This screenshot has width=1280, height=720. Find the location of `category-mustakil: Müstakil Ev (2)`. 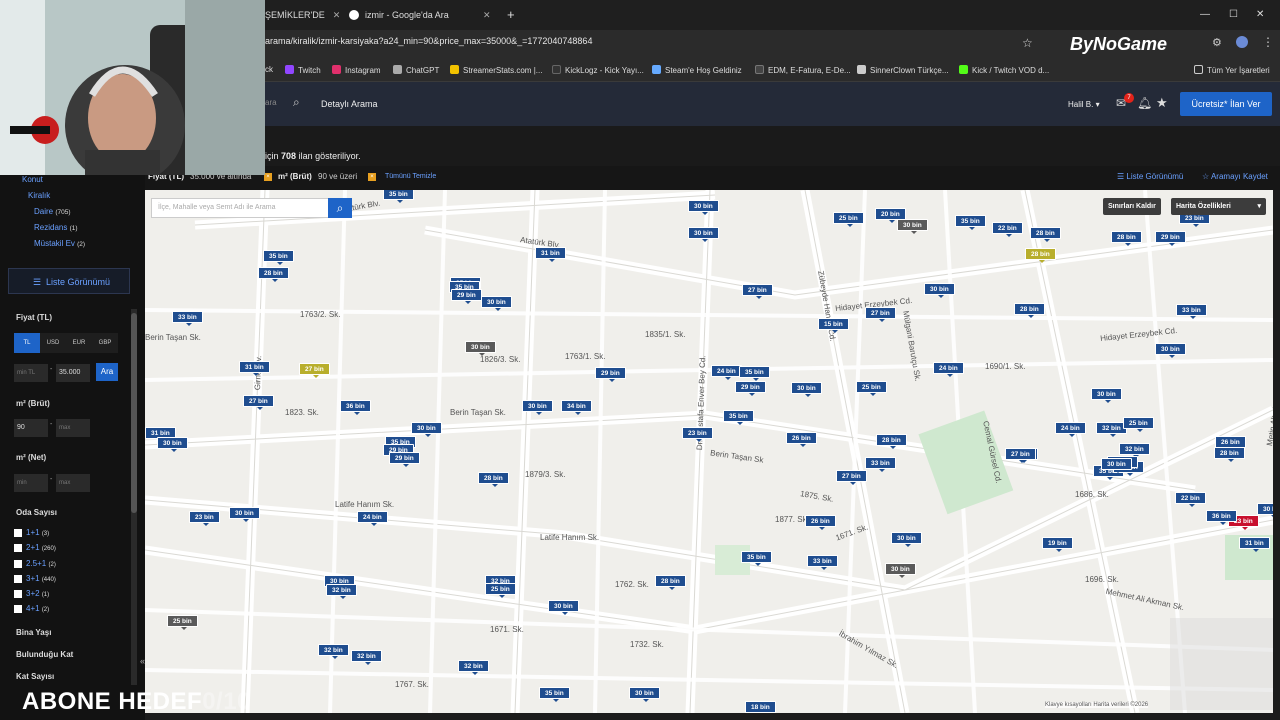

category-mustakil: Müstakil Ev (2) is located at coordinates (59, 243).